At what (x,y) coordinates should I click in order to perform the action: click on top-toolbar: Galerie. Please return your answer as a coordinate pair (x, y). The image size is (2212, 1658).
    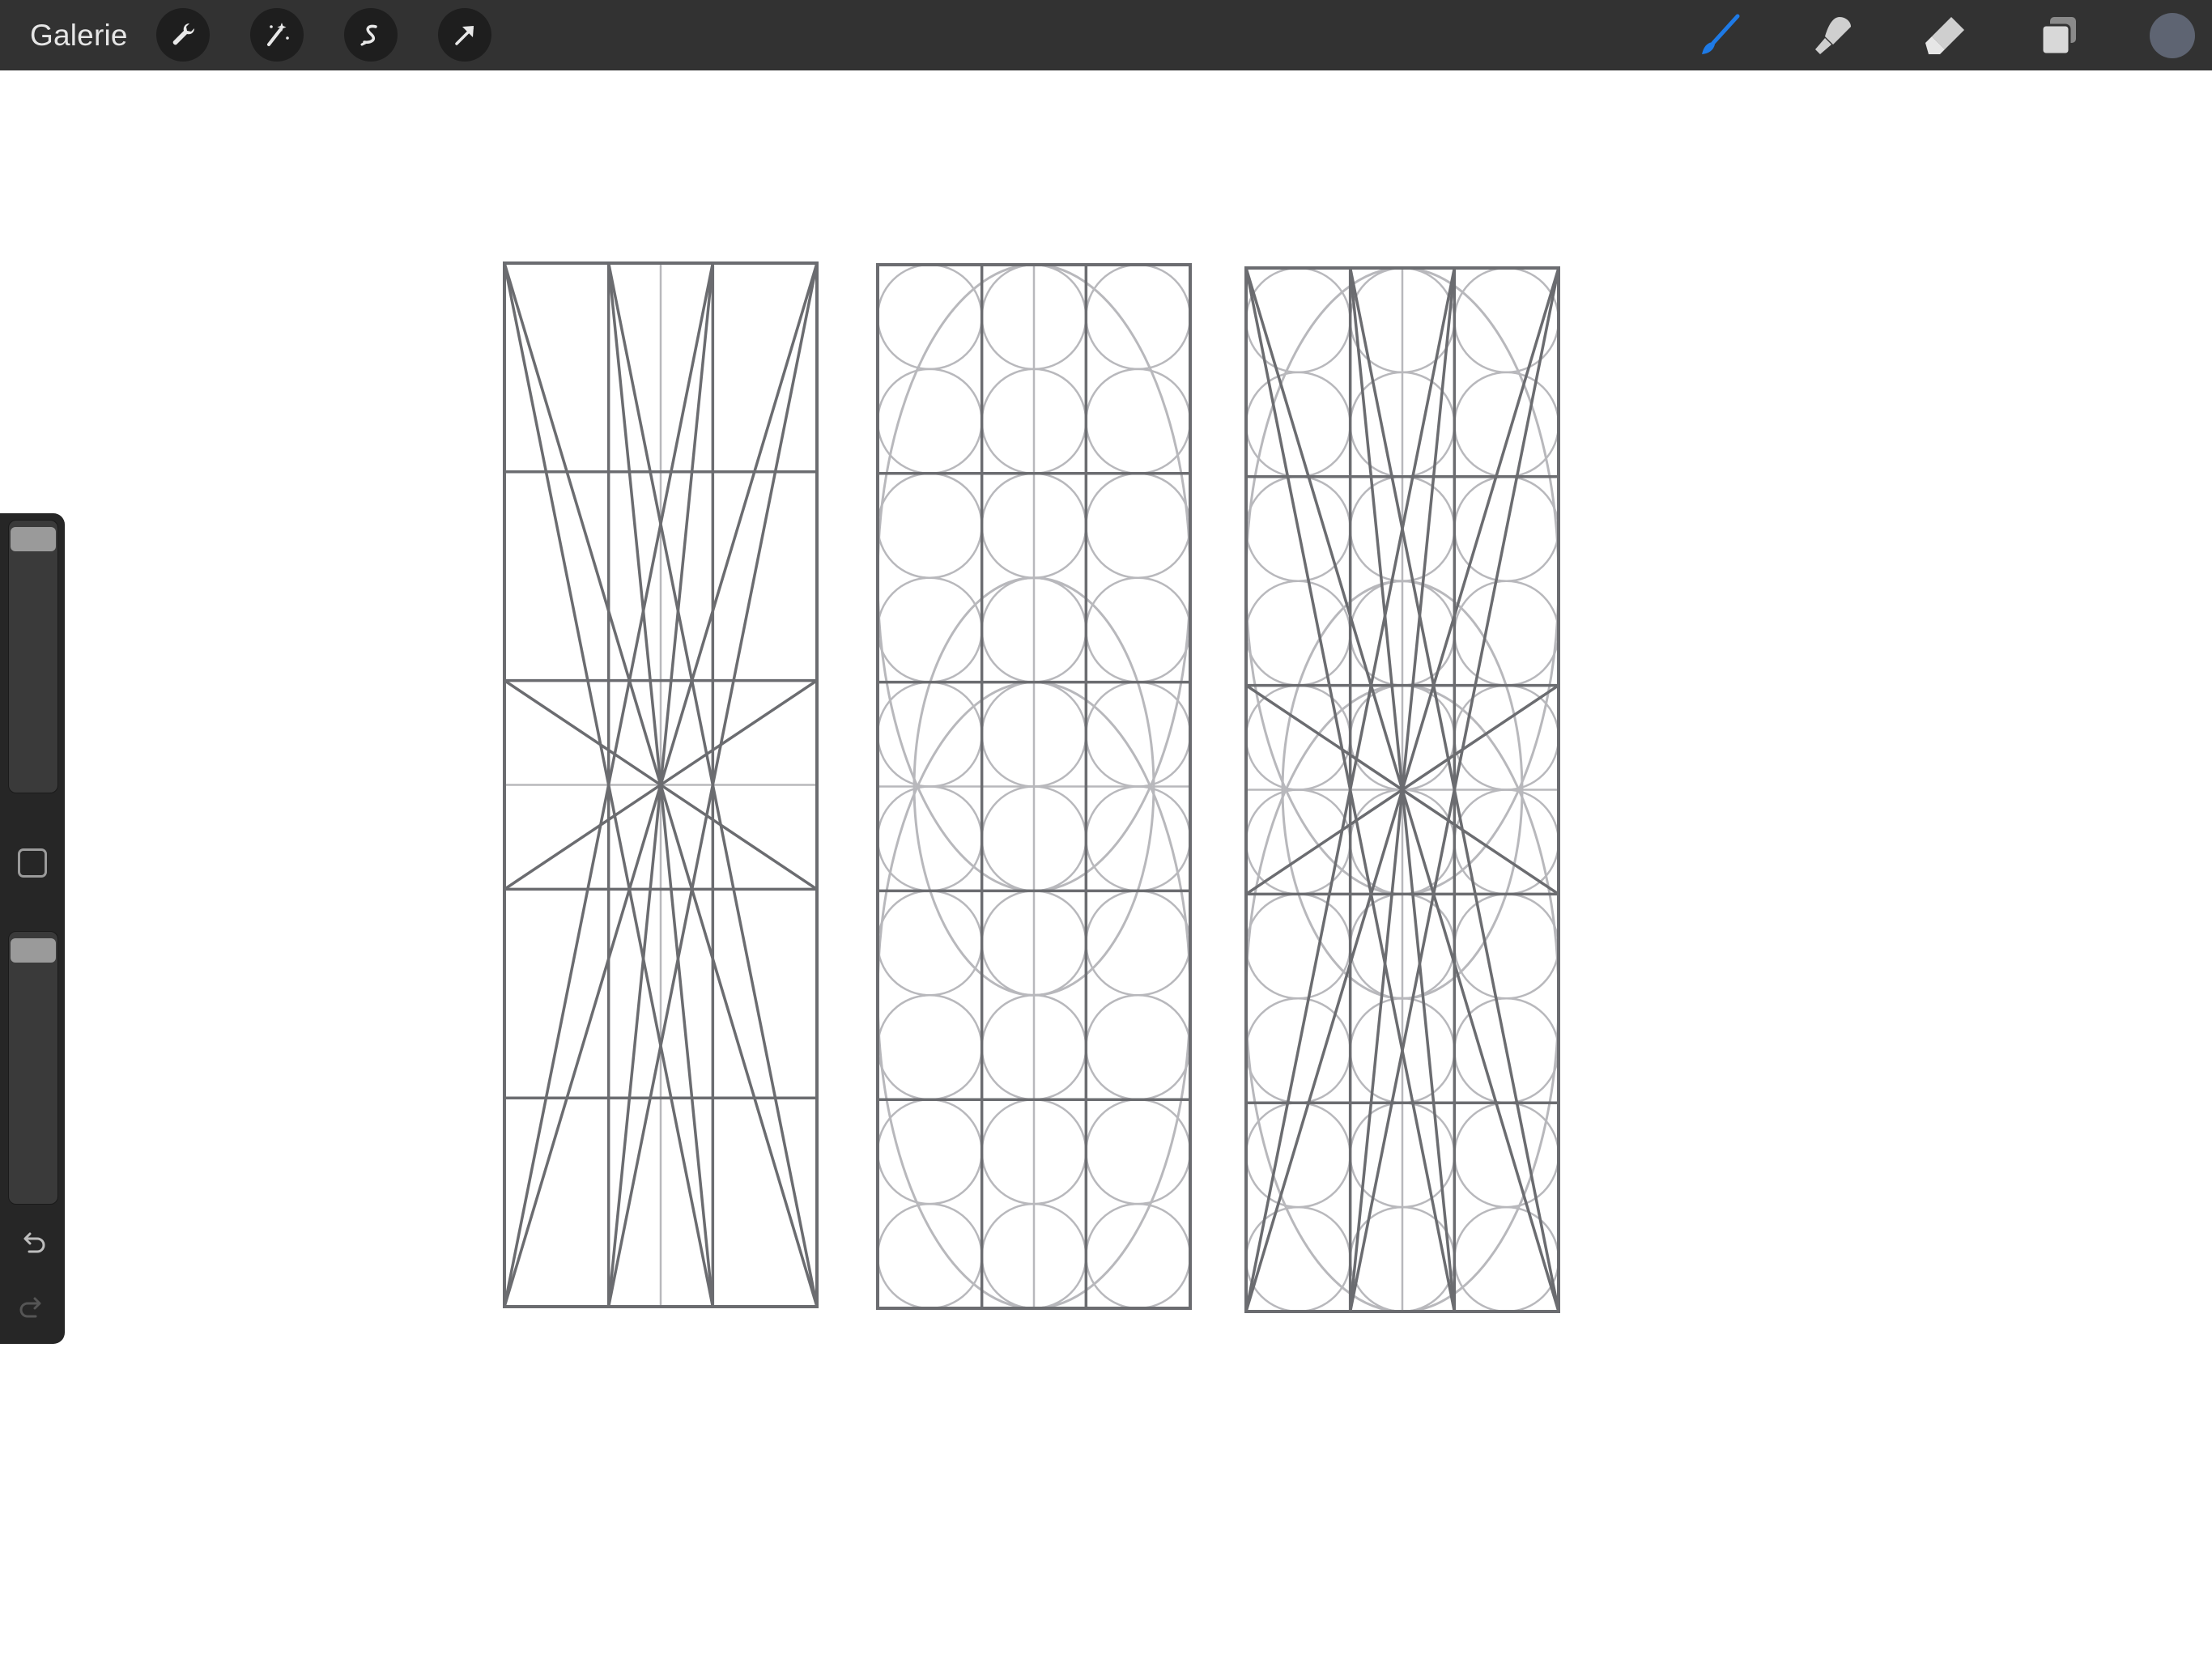
    Looking at the image, I should click on (1106, 35).